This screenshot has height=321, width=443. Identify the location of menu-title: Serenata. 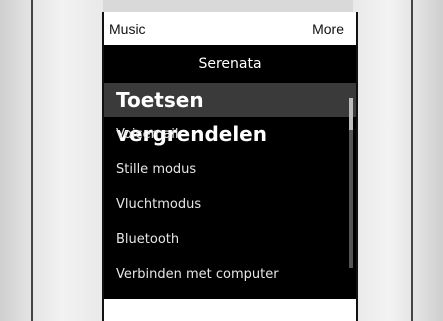
(230, 64).